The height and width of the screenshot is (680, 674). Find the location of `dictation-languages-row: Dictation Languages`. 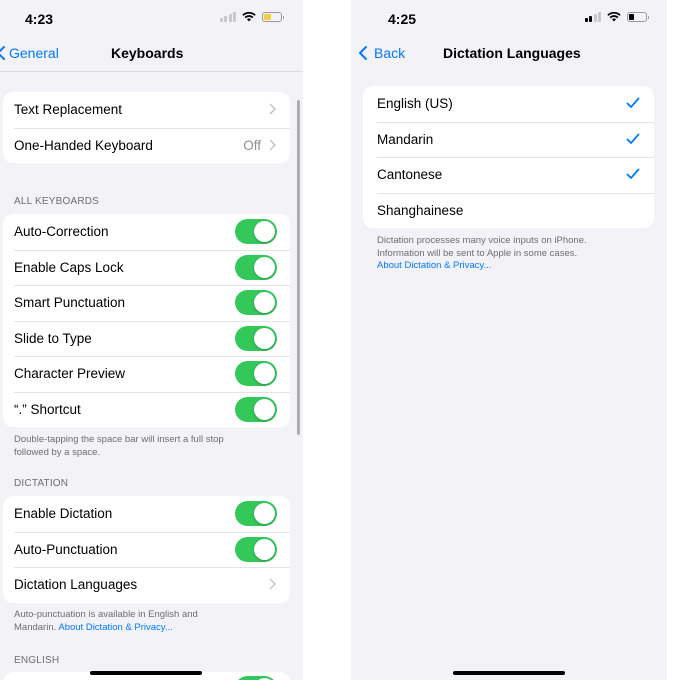

dictation-languages-row: Dictation Languages is located at coordinates (146, 585).